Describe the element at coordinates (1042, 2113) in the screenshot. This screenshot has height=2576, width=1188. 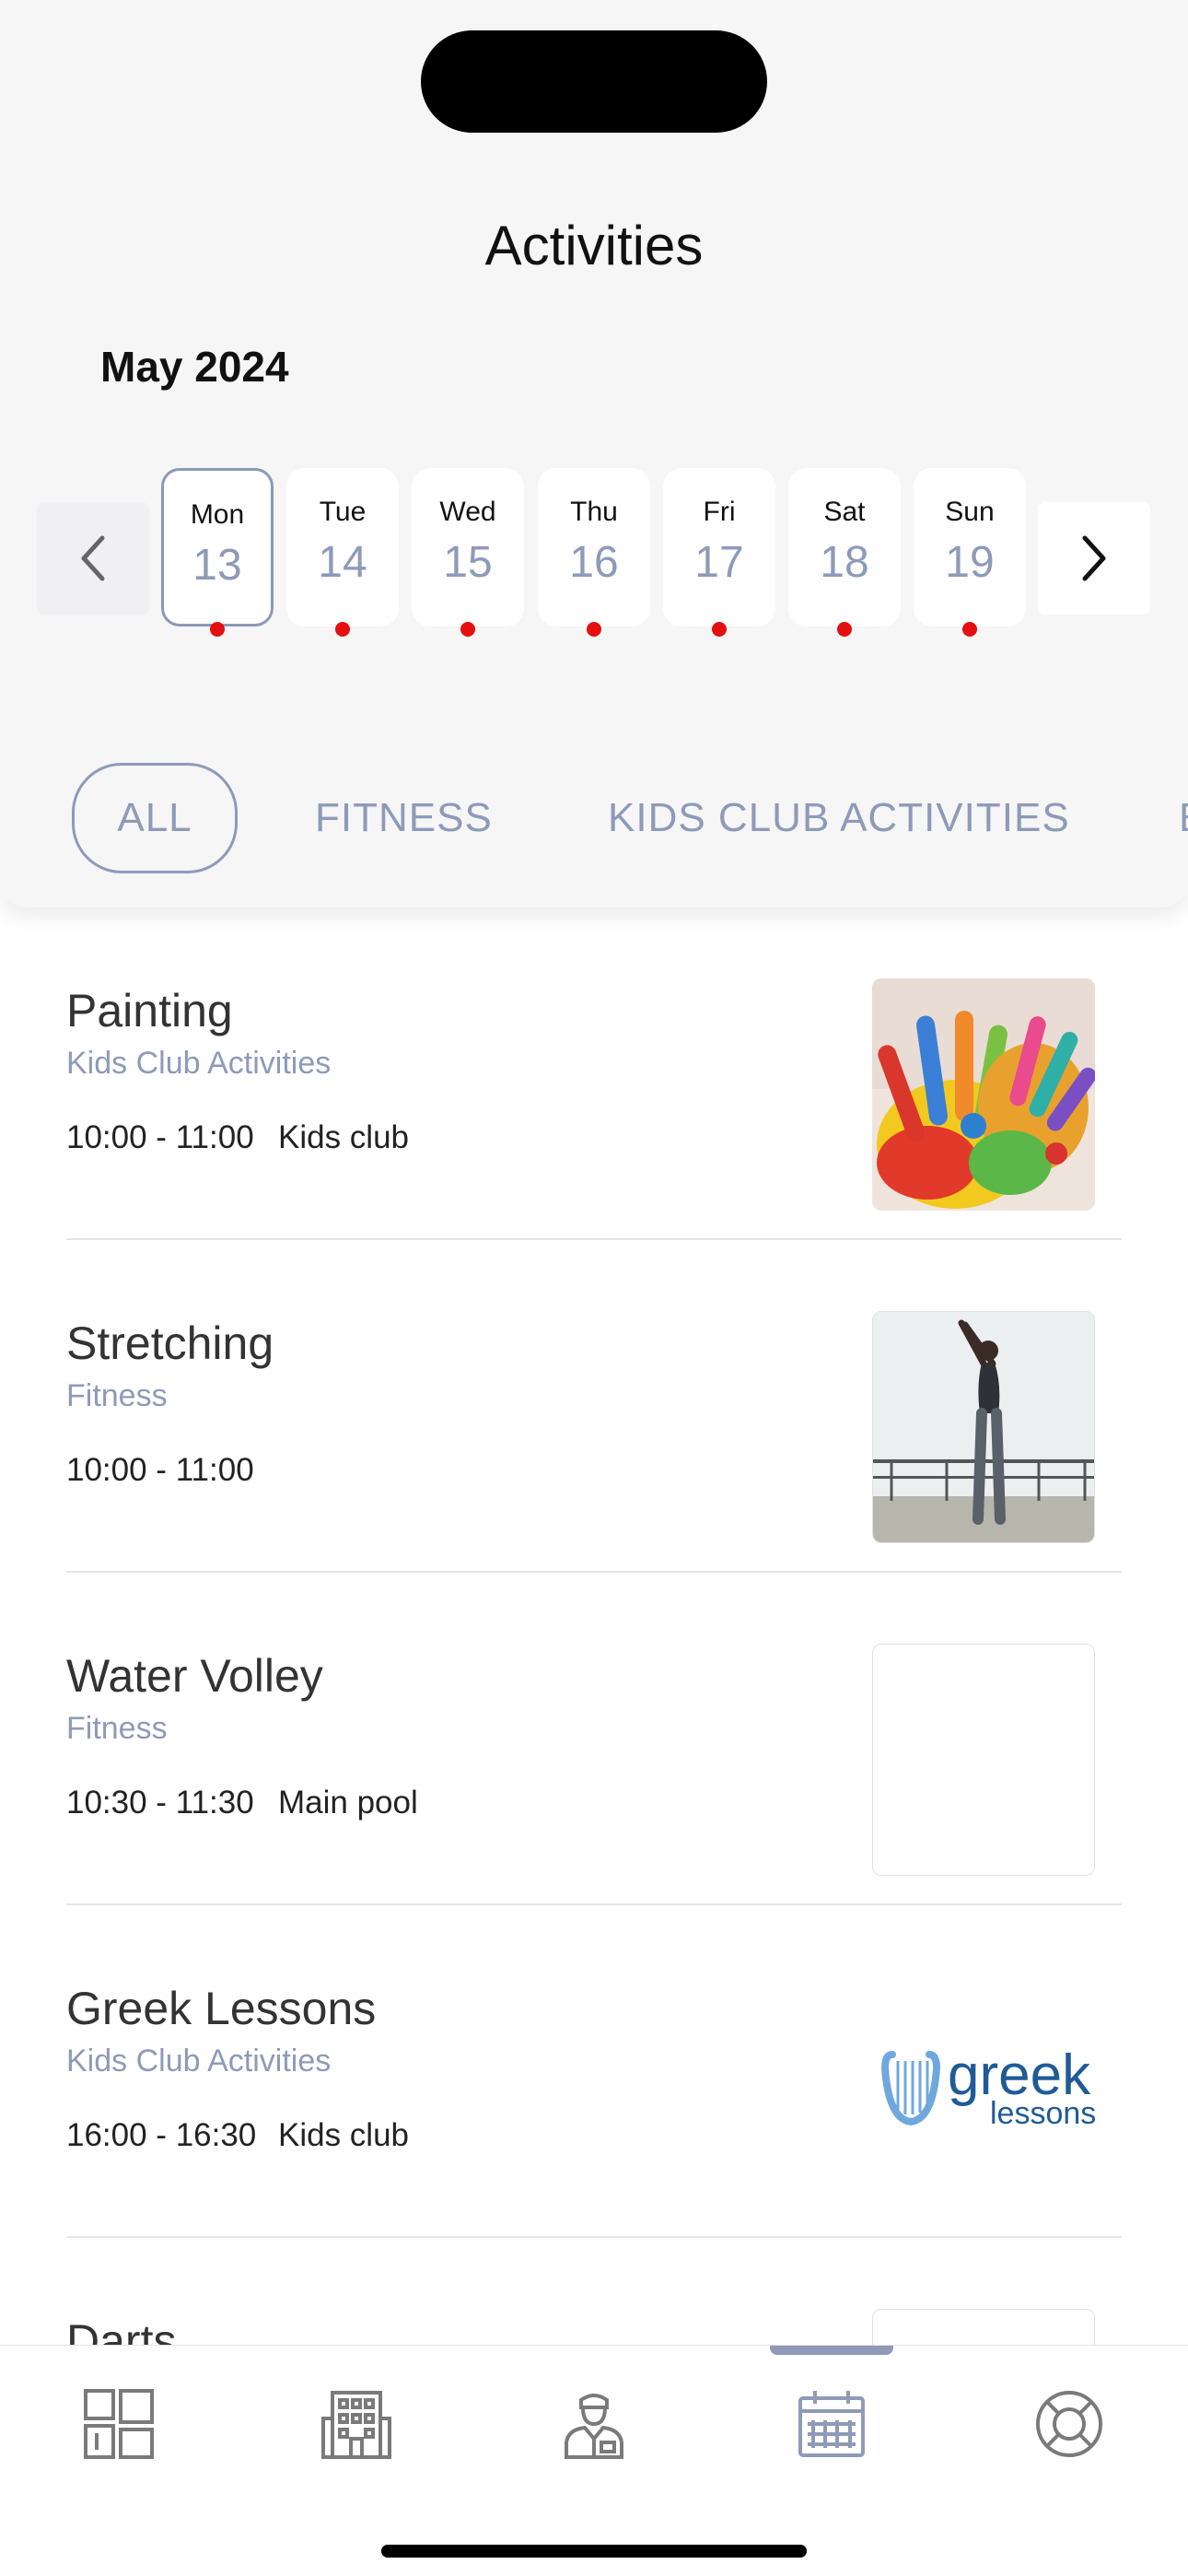
I see `greek-logo-subtext: lessons` at that location.